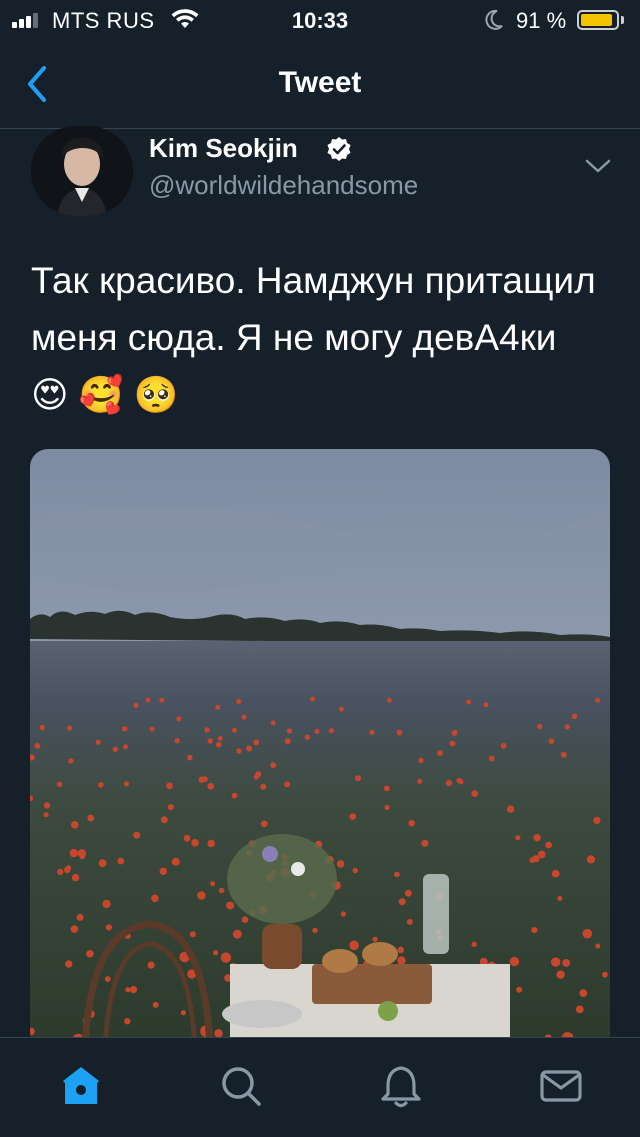 The image size is (640, 1137). Describe the element at coordinates (622, 20) in the screenshot. I see `battery-cap` at that location.